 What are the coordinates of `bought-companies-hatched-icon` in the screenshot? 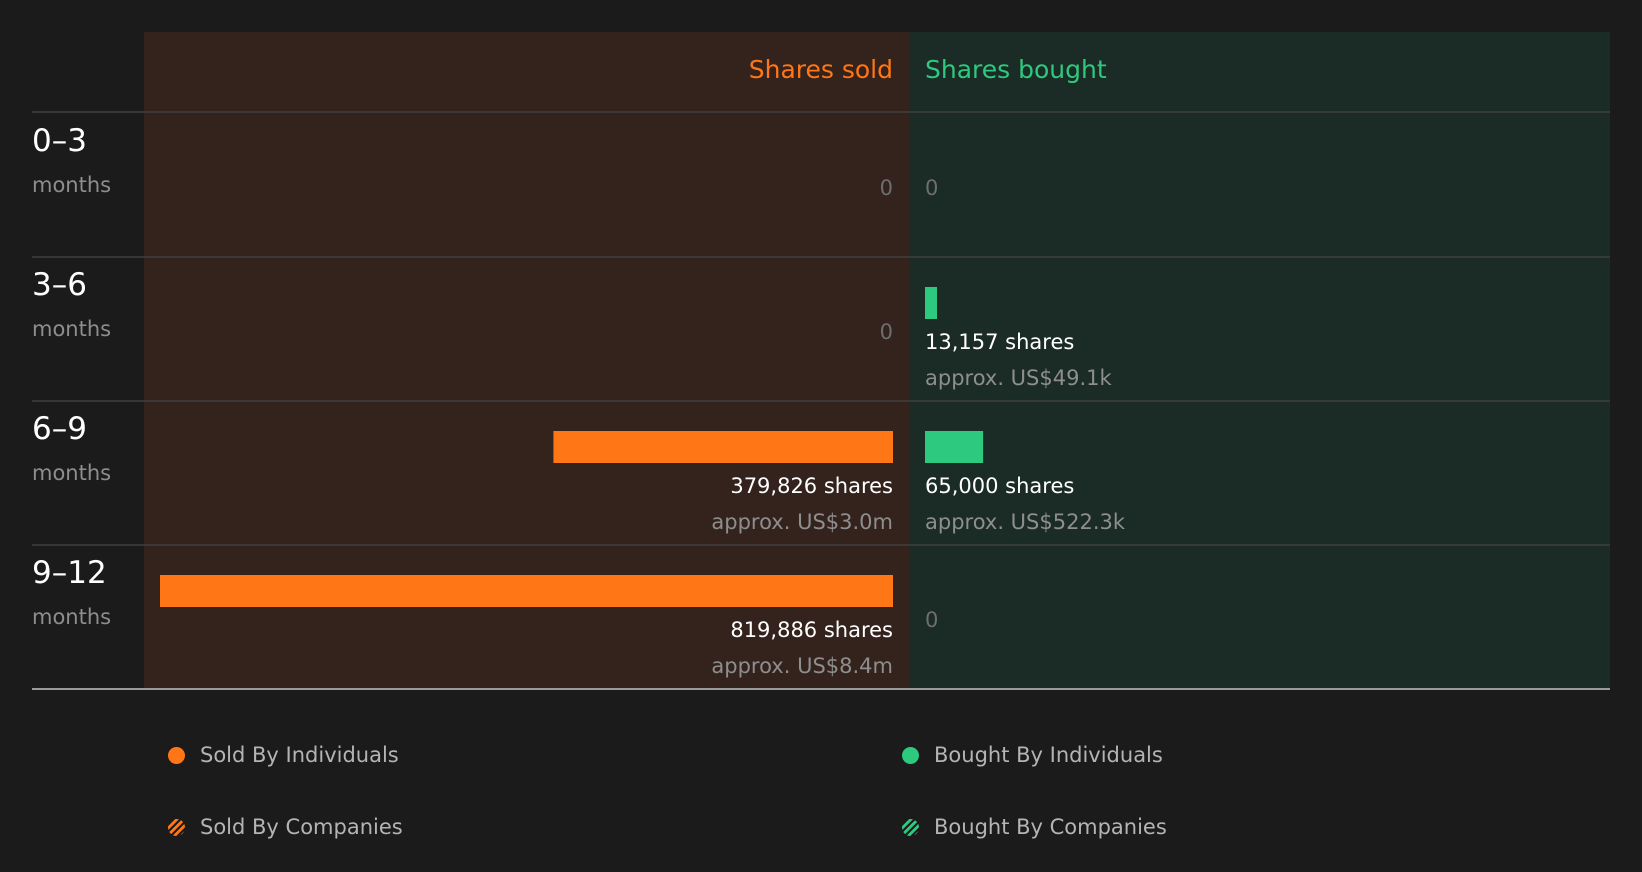 It's located at (910, 827).